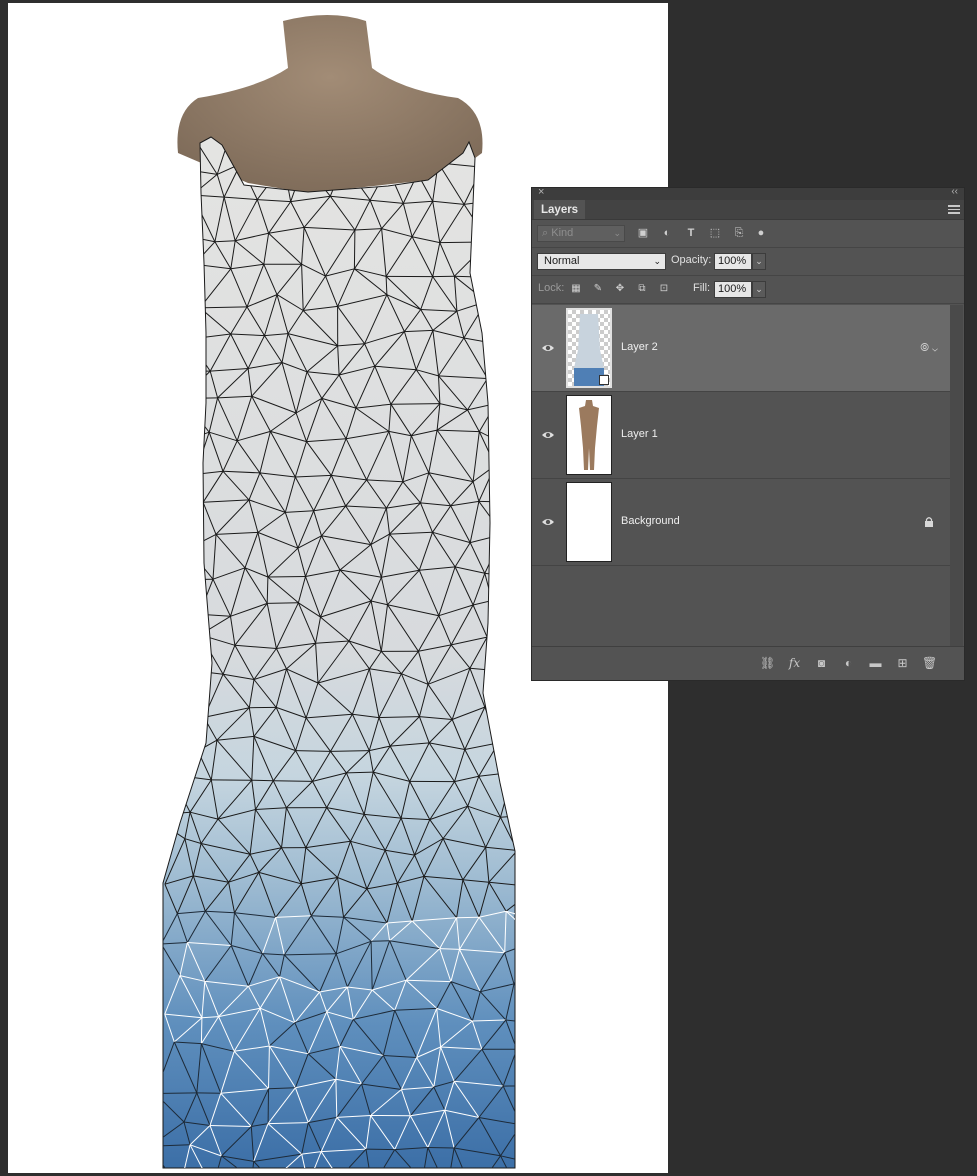  I want to click on new-layer-icon: ⊞, so click(902, 663).